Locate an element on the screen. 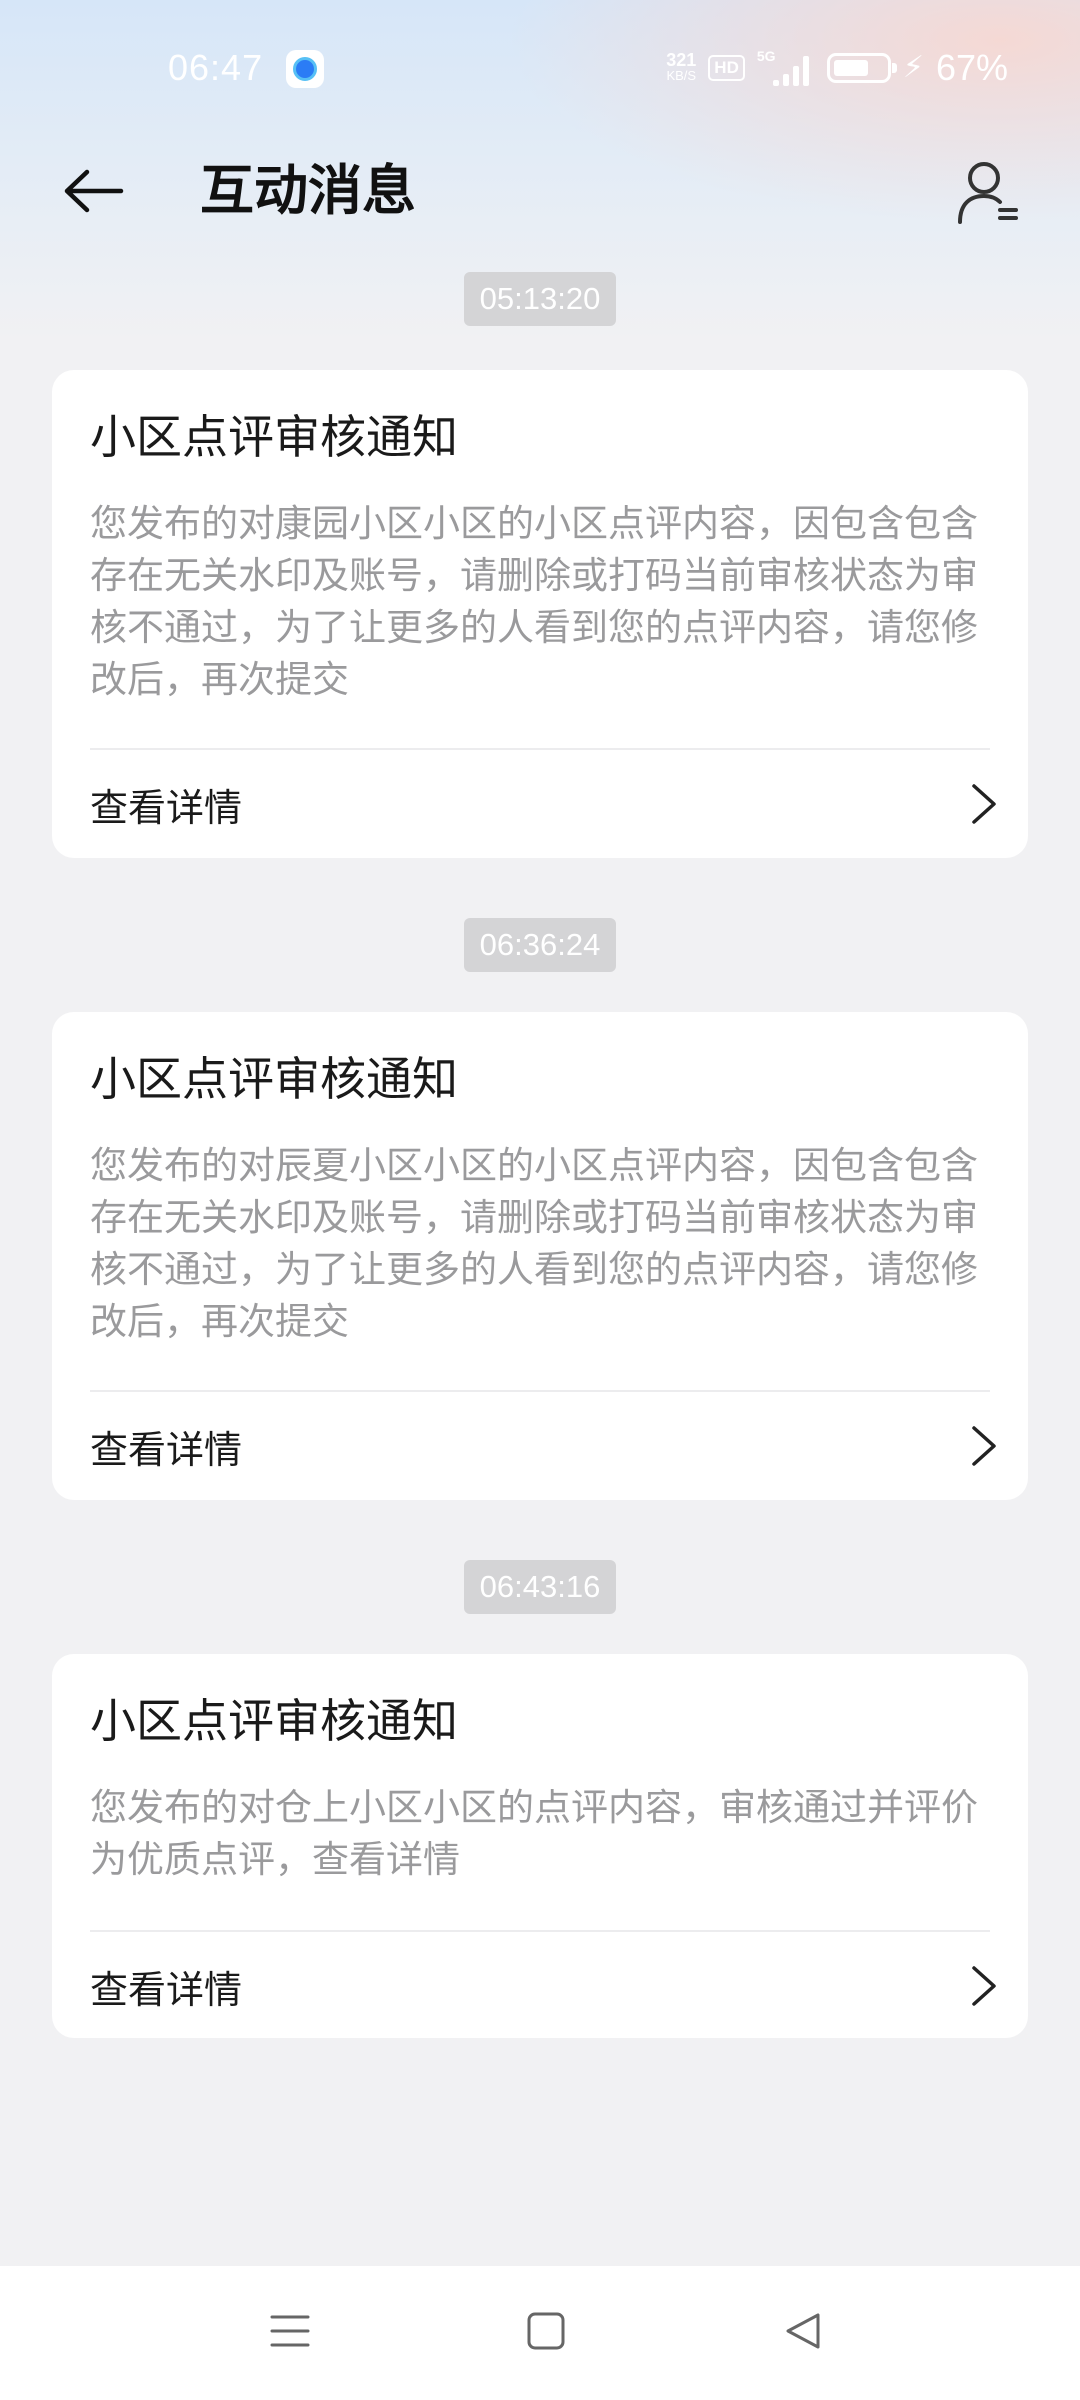  app-header: 互动消息 is located at coordinates (540, 193).